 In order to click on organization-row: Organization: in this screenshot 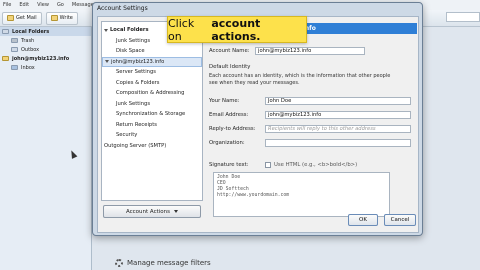, I will do `click(310, 143)`.